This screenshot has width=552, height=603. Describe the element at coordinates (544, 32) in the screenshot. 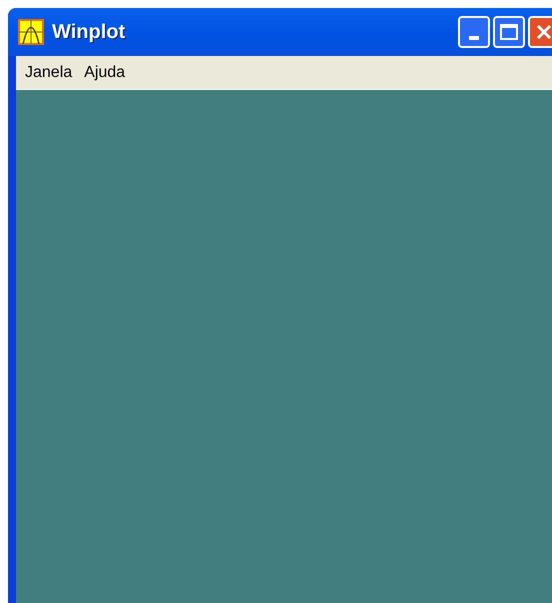

I see `close-icon` at that location.